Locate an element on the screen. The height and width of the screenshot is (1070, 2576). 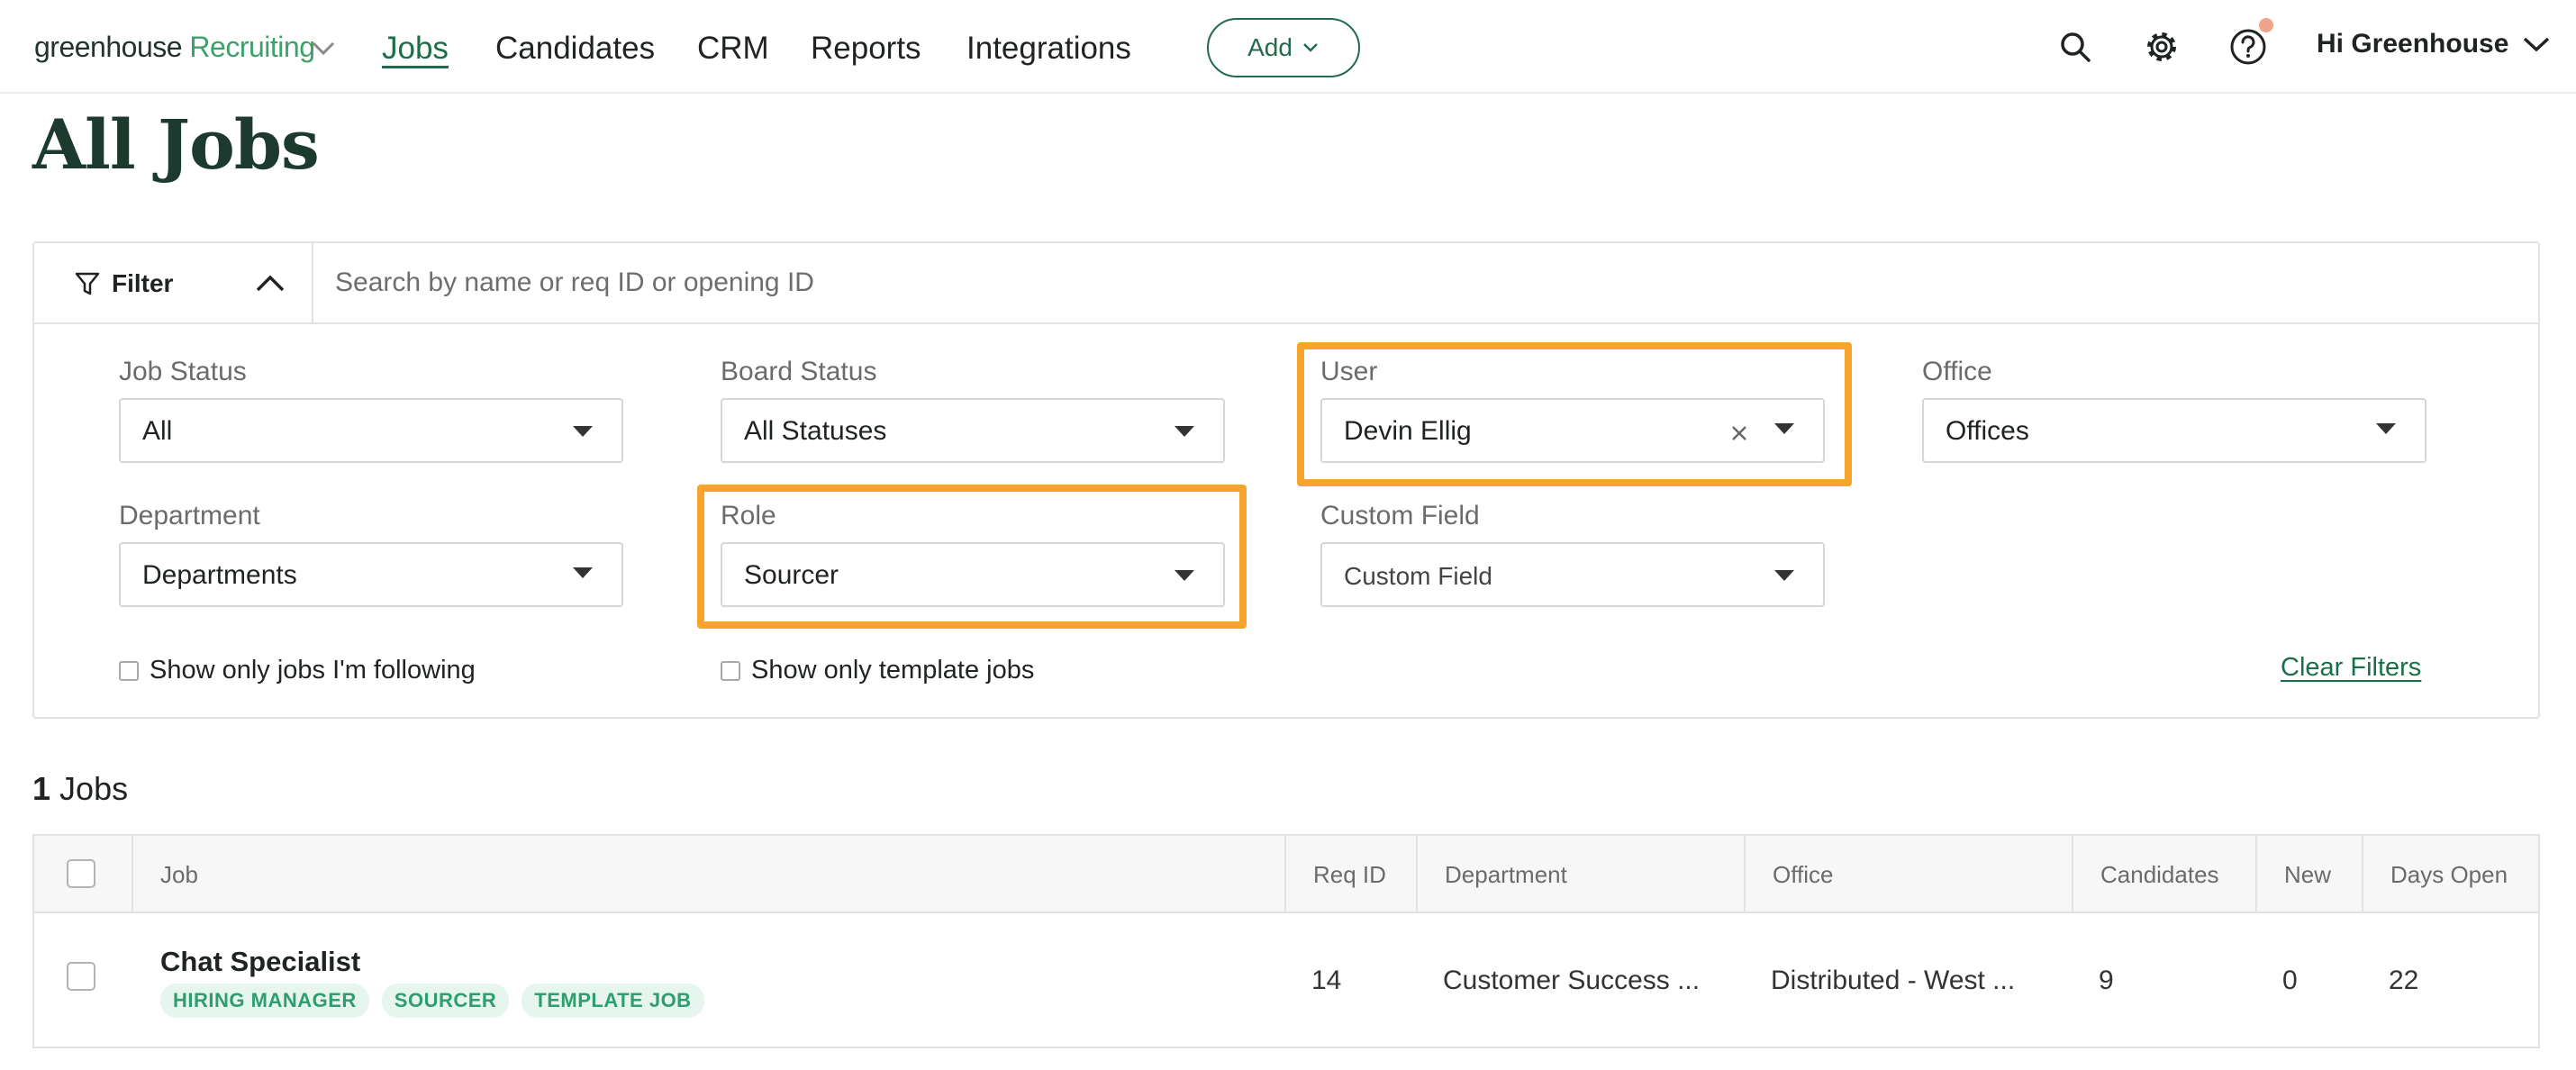
template-only-checkbox: Show only template jobs is located at coordinates (877, 670).